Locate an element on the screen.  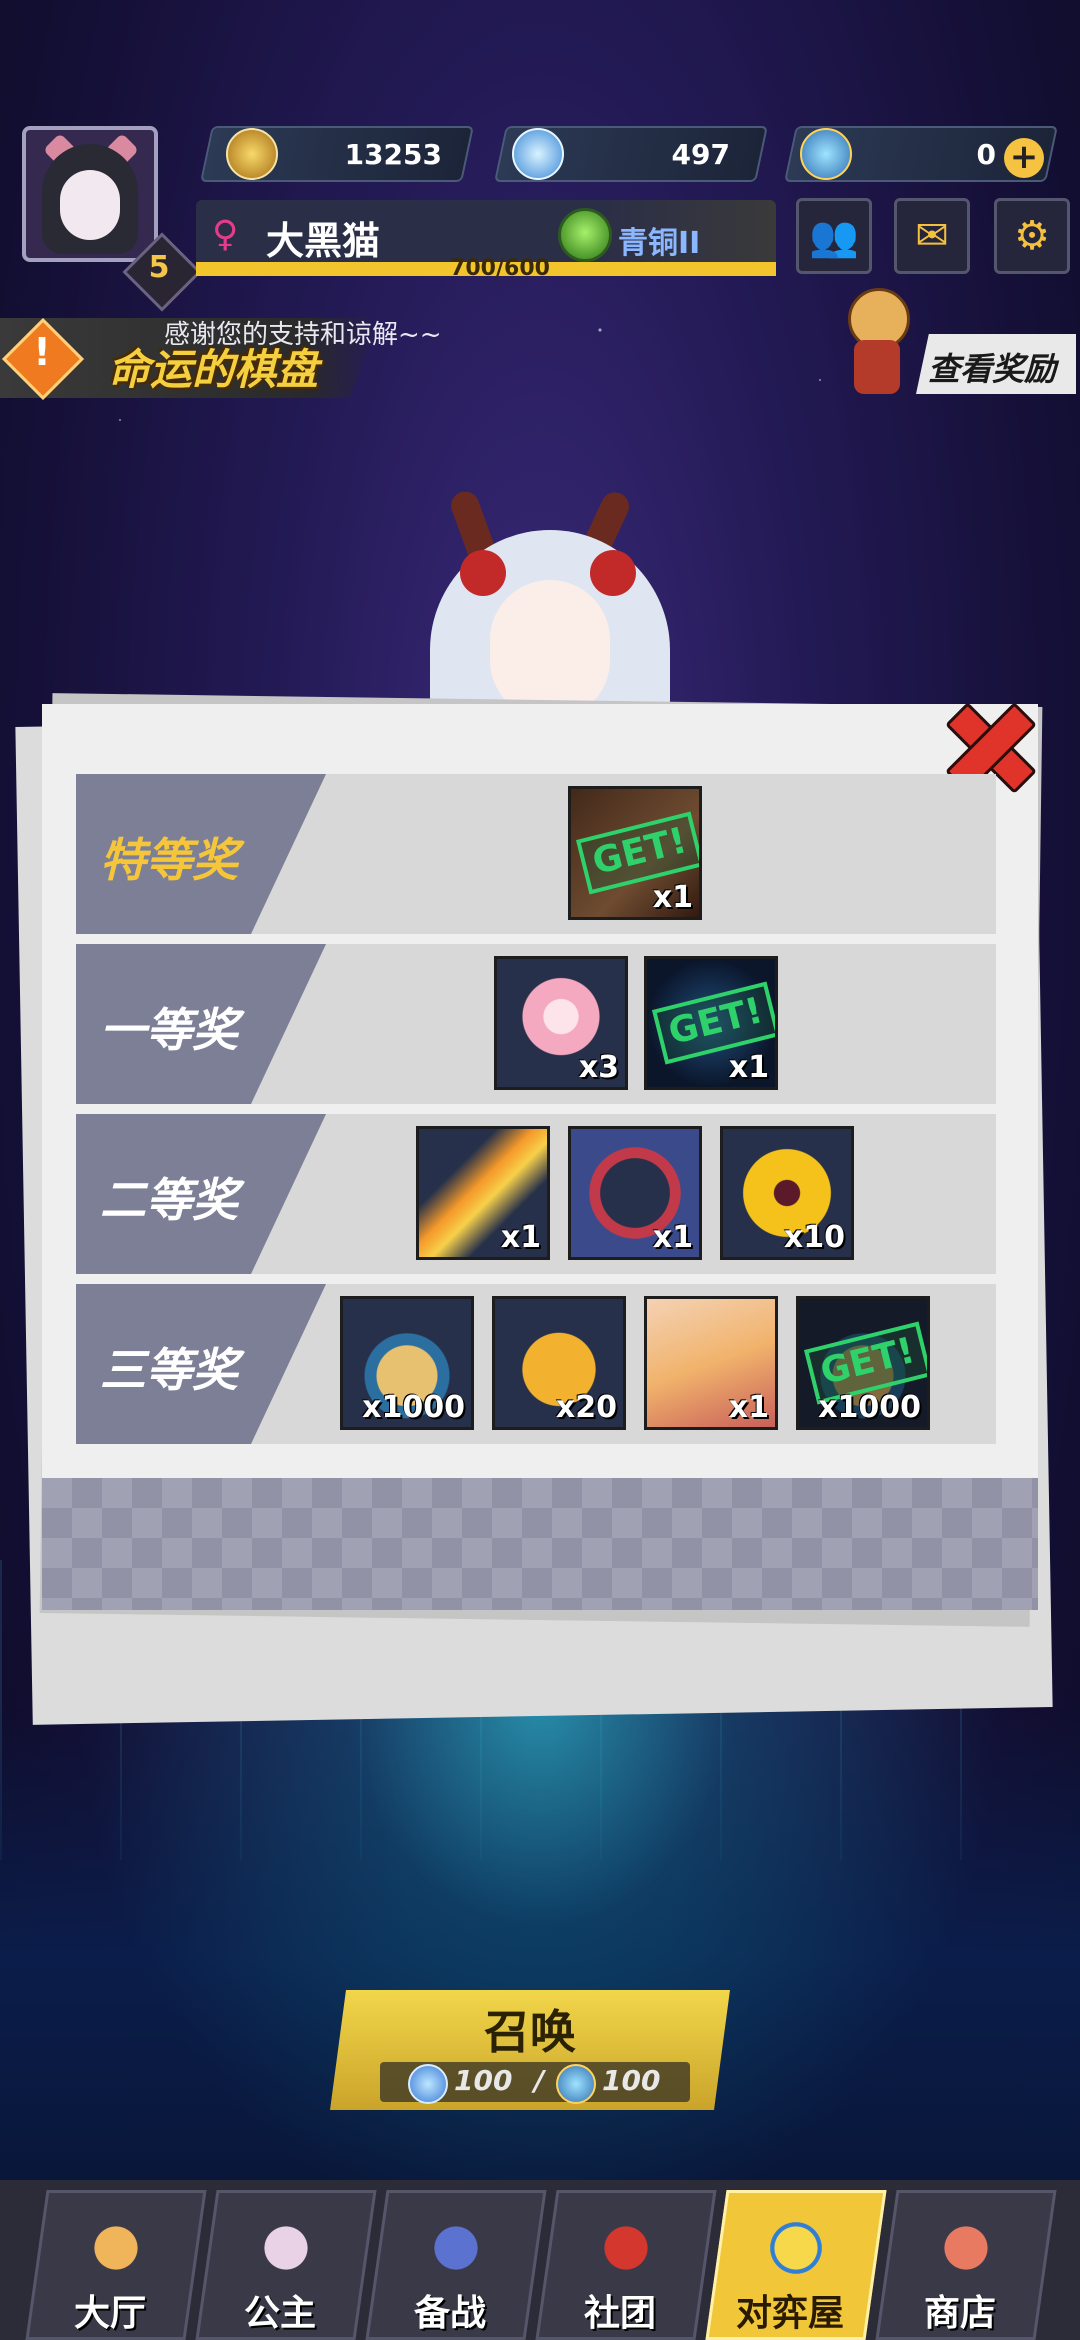
mascot-icon is located at coordinates (875, 348).